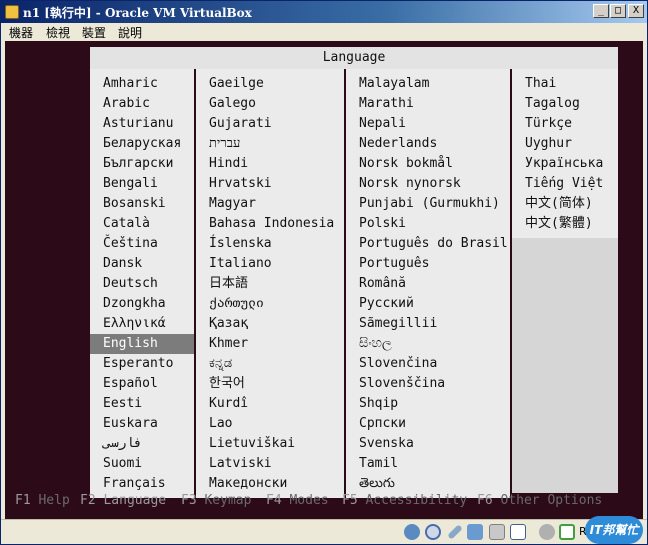 The image size is (648, 545). Describe the element at coordinates (270, 284) in the screenshot. I see `language-option: 日本語` at that location.